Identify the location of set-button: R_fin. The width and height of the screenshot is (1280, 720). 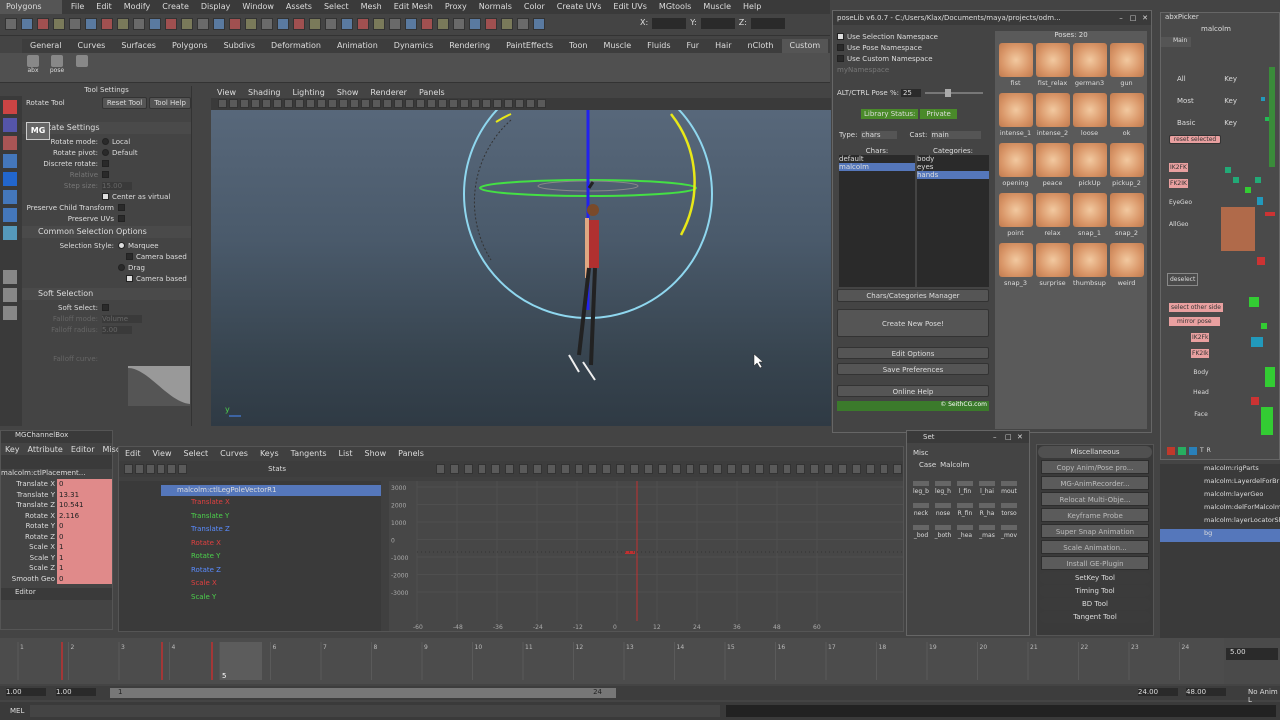
(965, 510).